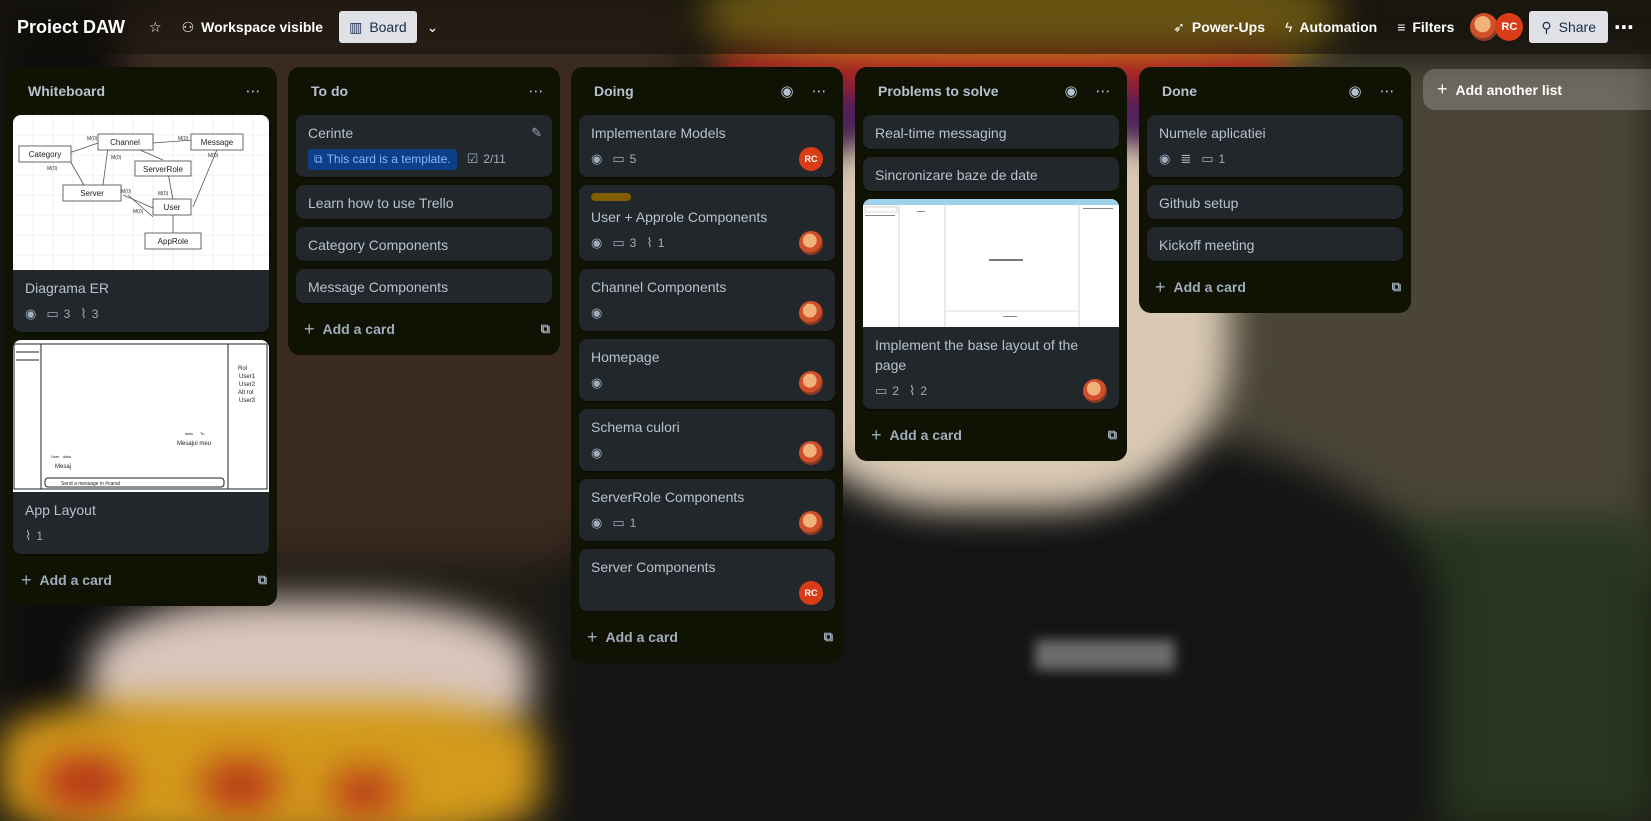  Describe the element at coordinates (1537, 89) in the screenshot. I see `add-list-button: + Add another list` at that location.